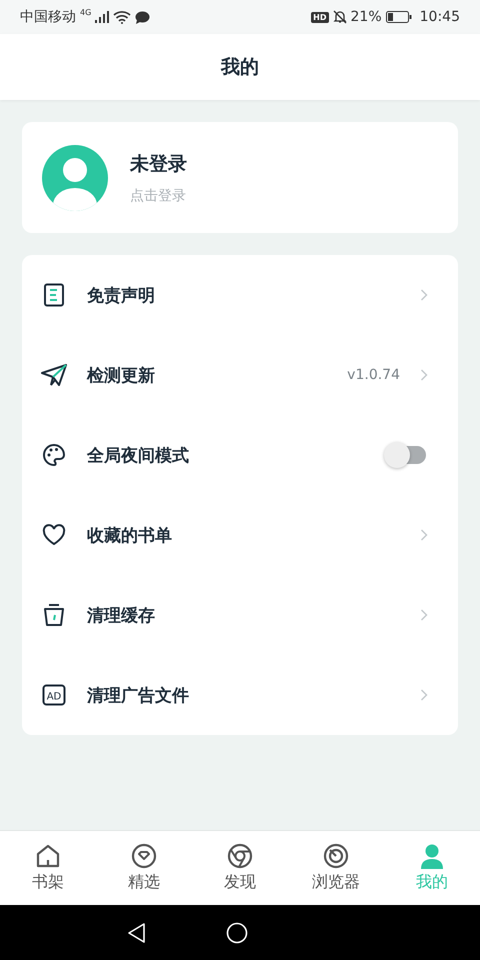 This screenshot has height=960, width=480. What do you see at coordinates (138, 695) in the screenshot?
I see `menu-label: 清理广告文件` at bounding box center [138, 695].